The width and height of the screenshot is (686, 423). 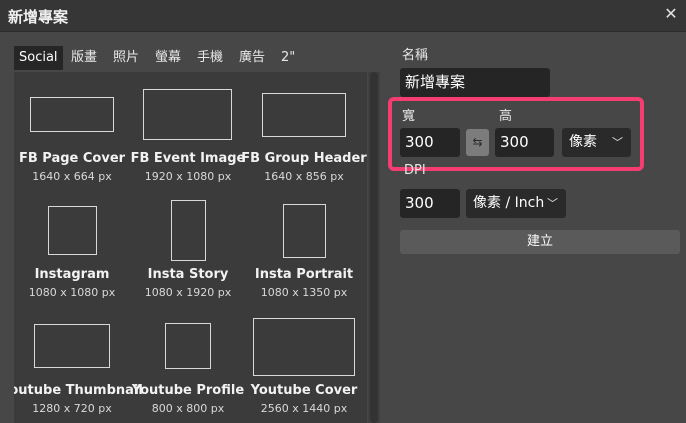 What do you see at coordinates (252, 58) in the screenshot?
I see `tab-ads: 廣告` at bounding box center [252, 58].